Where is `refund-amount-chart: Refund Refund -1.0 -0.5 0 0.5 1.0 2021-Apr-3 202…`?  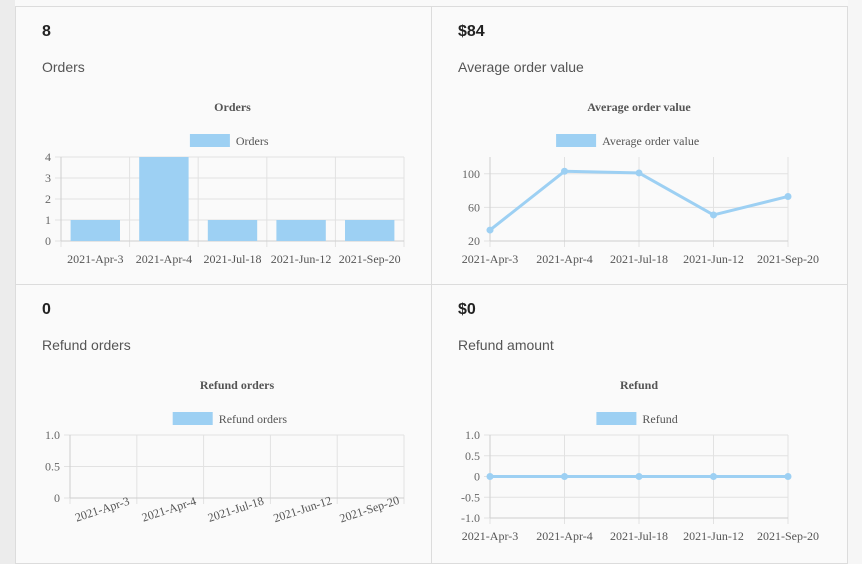
refund-amount-chart: Refund Refund -1.0 -0.5 0 0.5 1.0 2021-Apr-3 202… is located at coordinates (640, 460).